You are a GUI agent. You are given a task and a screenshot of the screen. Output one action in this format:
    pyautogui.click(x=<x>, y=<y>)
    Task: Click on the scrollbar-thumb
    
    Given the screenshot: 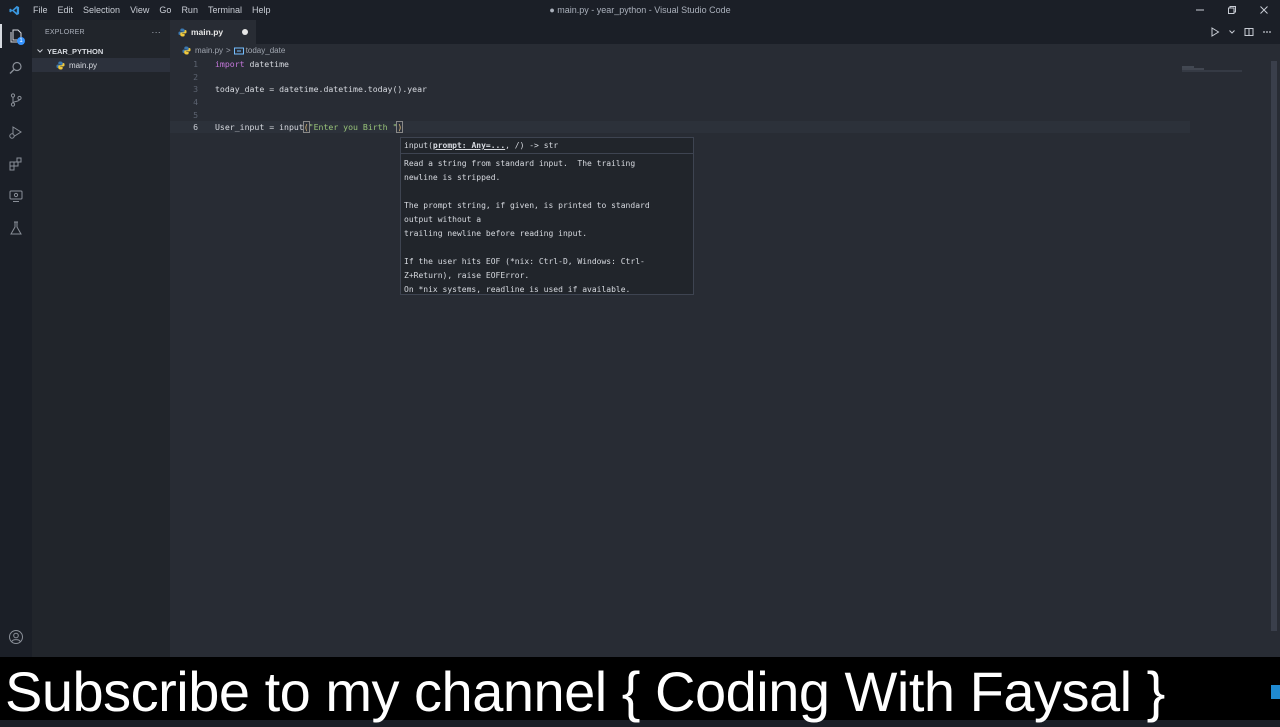 What is the action you would take?
    pyautogui.click(x=1274, y=346)
    